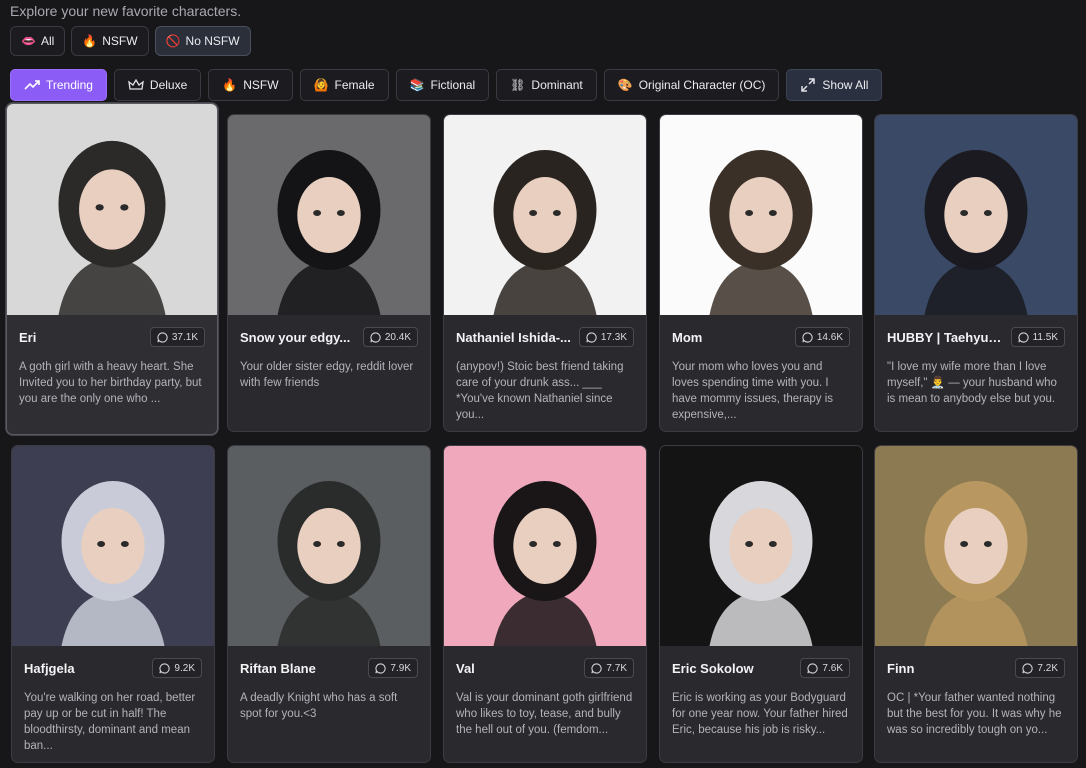  I want to click on chat-count-badge: 17.3K, so click(606, 337).